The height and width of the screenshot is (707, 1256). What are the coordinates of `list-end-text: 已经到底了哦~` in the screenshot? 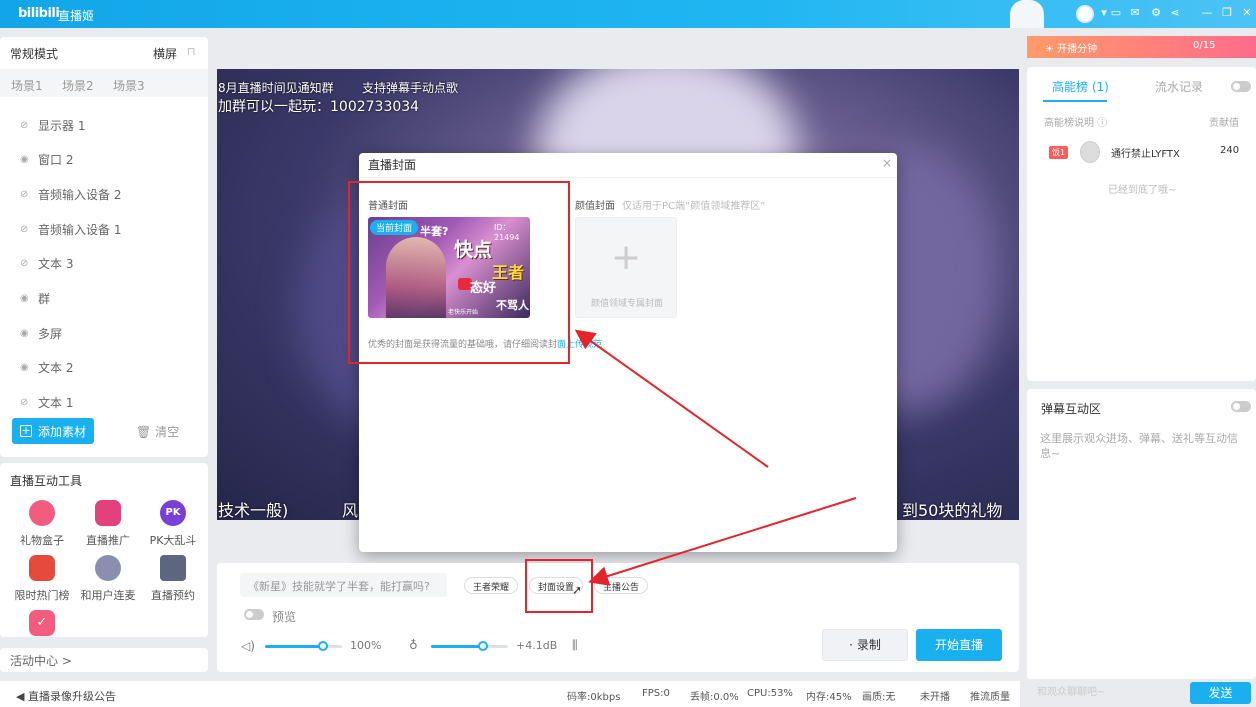 It's located at (1142, 190).